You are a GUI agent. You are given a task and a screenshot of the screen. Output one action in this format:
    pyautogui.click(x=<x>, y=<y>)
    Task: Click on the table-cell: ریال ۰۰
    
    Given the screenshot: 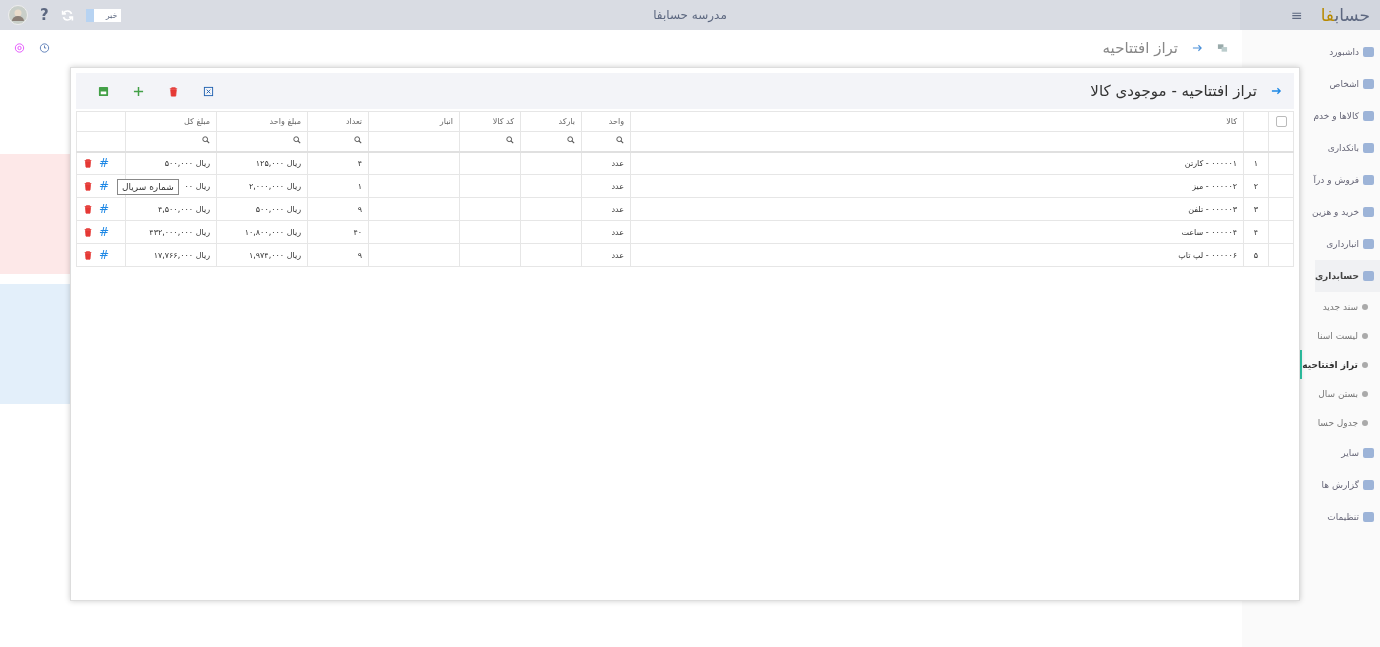 What is the action you would take?
    pyautogui.click(x=197, y=186)
    